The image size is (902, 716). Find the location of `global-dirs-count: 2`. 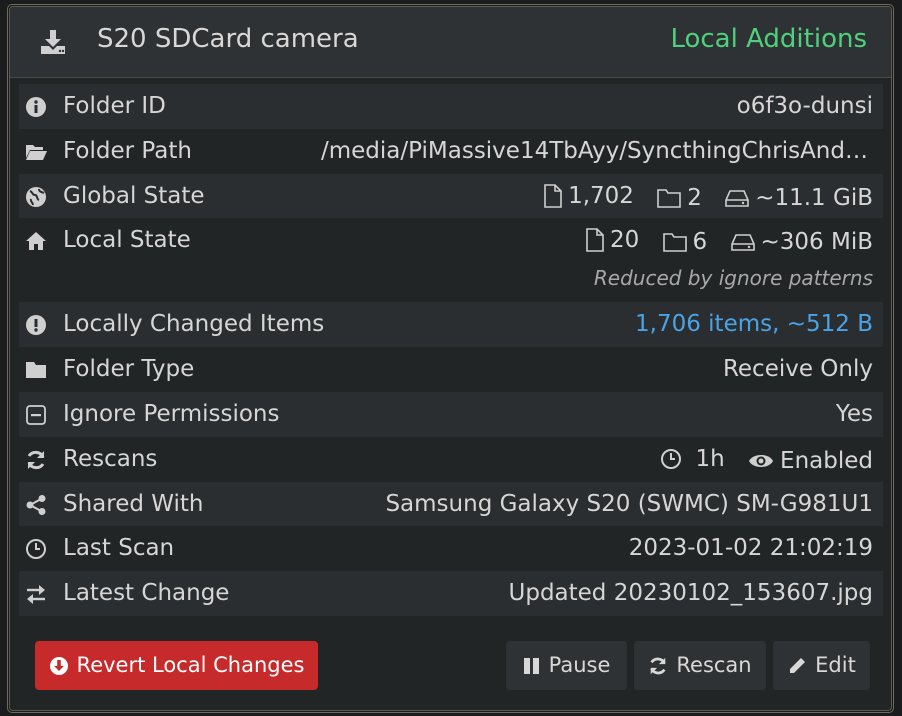

global-dirs-count: 2 is located at coordinates (694, 197).